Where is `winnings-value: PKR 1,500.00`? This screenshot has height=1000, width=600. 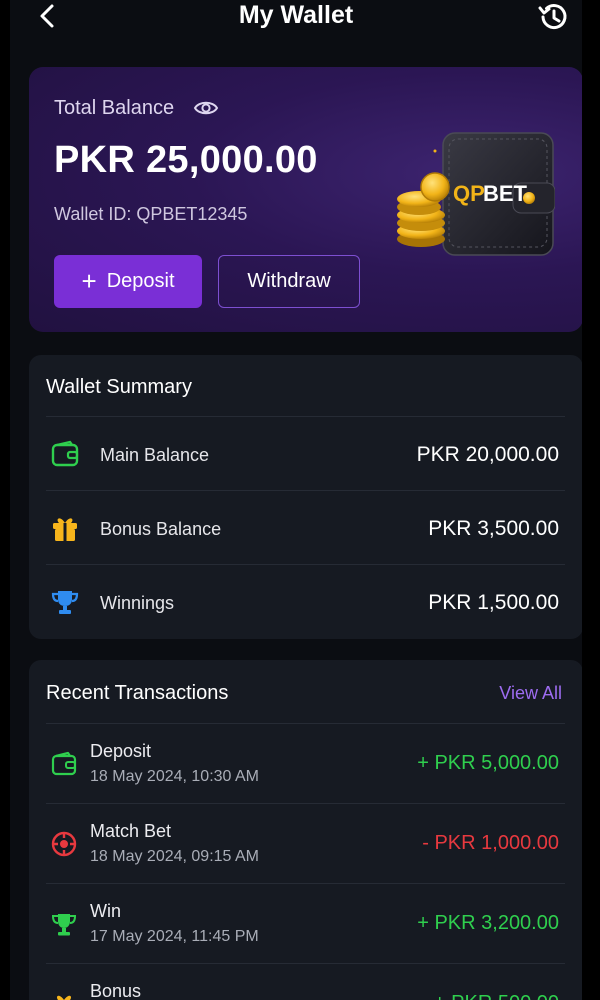 winnings-value: PKR 1,500.00 is located at coordinates (493, 602).